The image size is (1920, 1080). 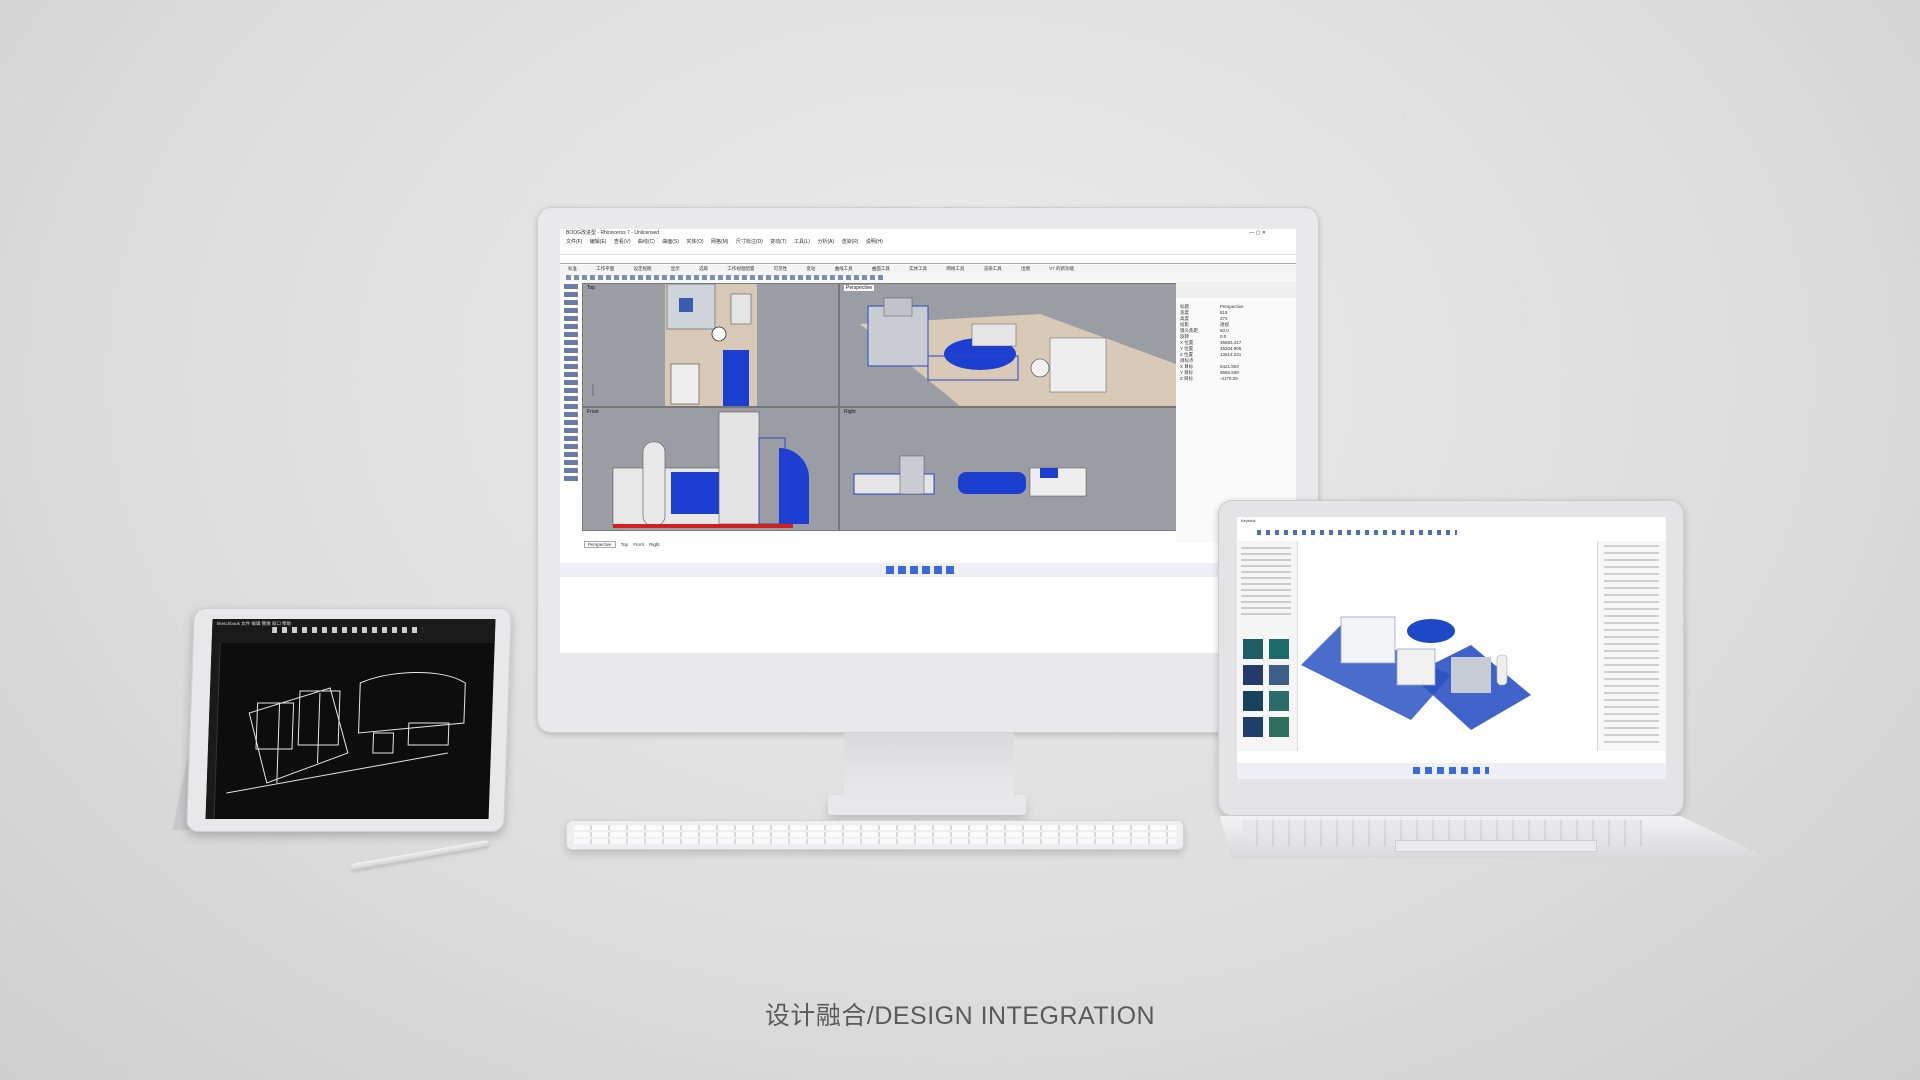 I want to click on front-view-drawing, so click(x=710, y=469).